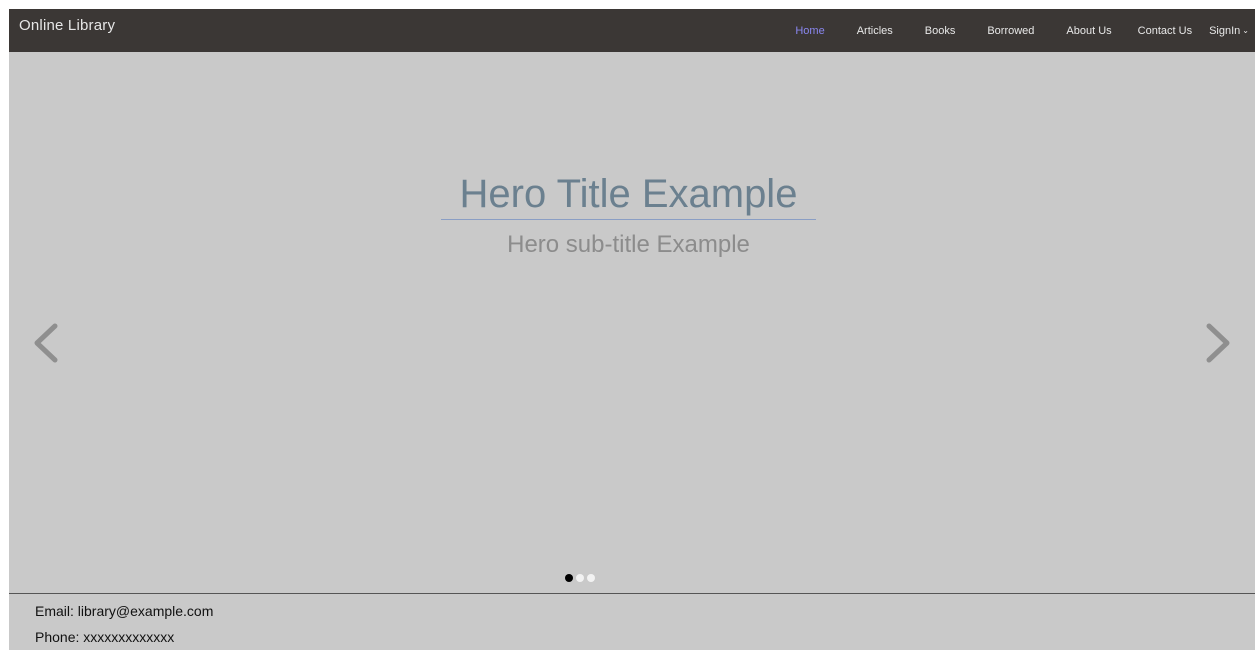  I want to click on hero-subtitle: Hero sub-title Example, so click(628, 244).